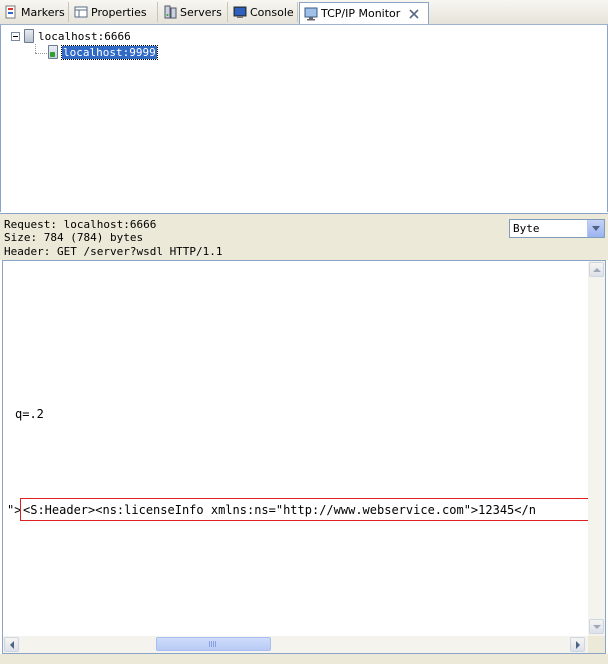 This screenshot has height=664, width=608. What do you see at coordinates (43, 12) in the screenshot?
I see `tab-markers-label: Markers` at bounding box center [43, 12].